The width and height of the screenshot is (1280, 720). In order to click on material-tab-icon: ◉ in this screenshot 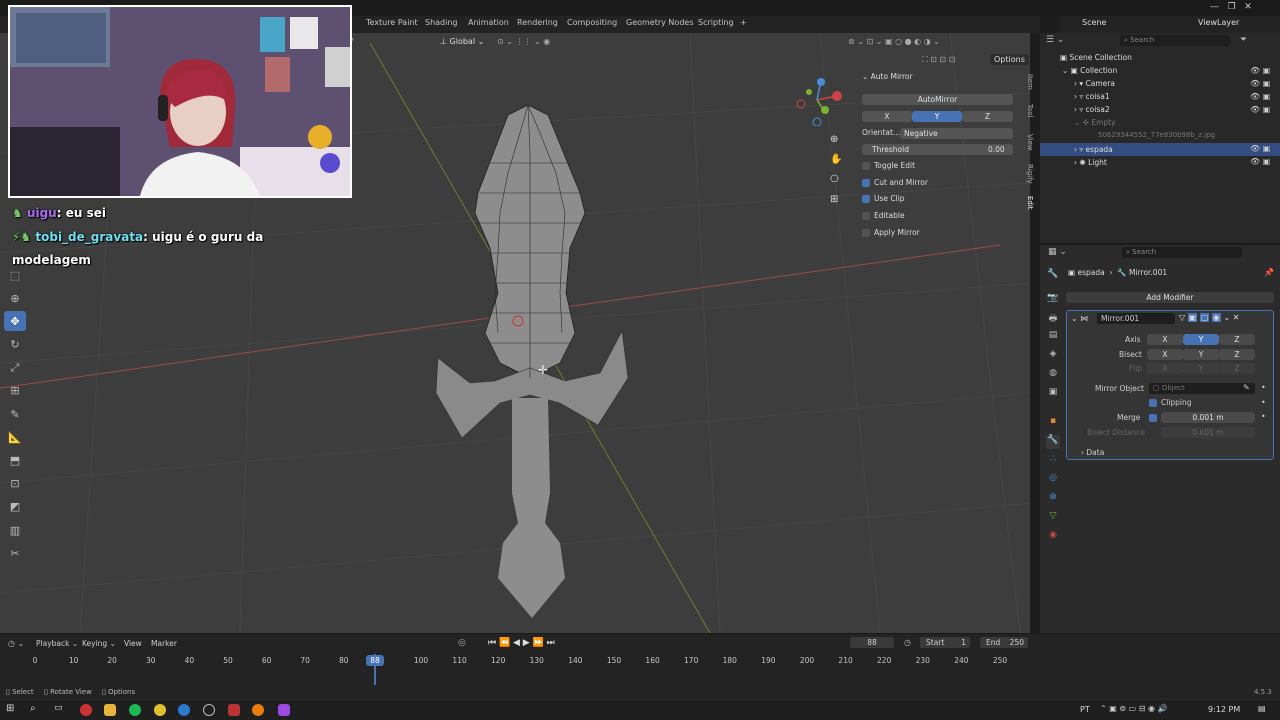, I will do `click(1053, 537)`.